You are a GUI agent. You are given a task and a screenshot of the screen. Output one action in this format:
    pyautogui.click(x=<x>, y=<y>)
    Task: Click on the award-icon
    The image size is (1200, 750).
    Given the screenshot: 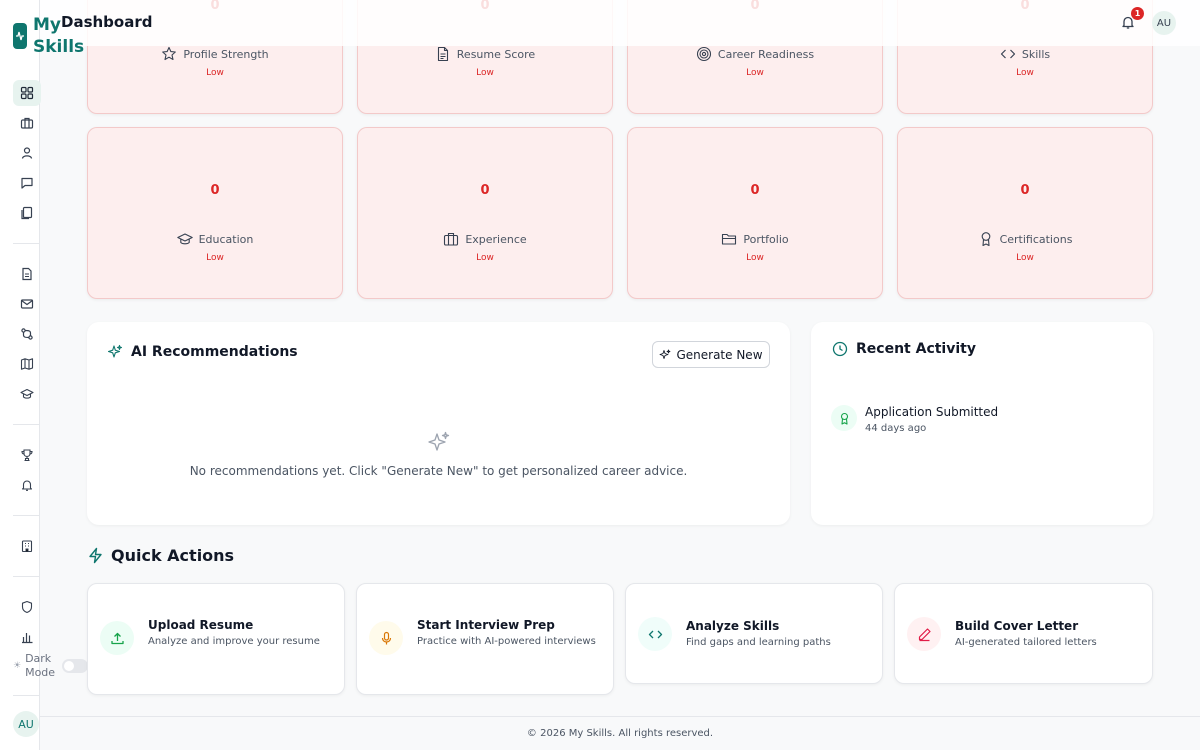 What is the action you would take?
    pyautogui.click(x=844, y=418)
    